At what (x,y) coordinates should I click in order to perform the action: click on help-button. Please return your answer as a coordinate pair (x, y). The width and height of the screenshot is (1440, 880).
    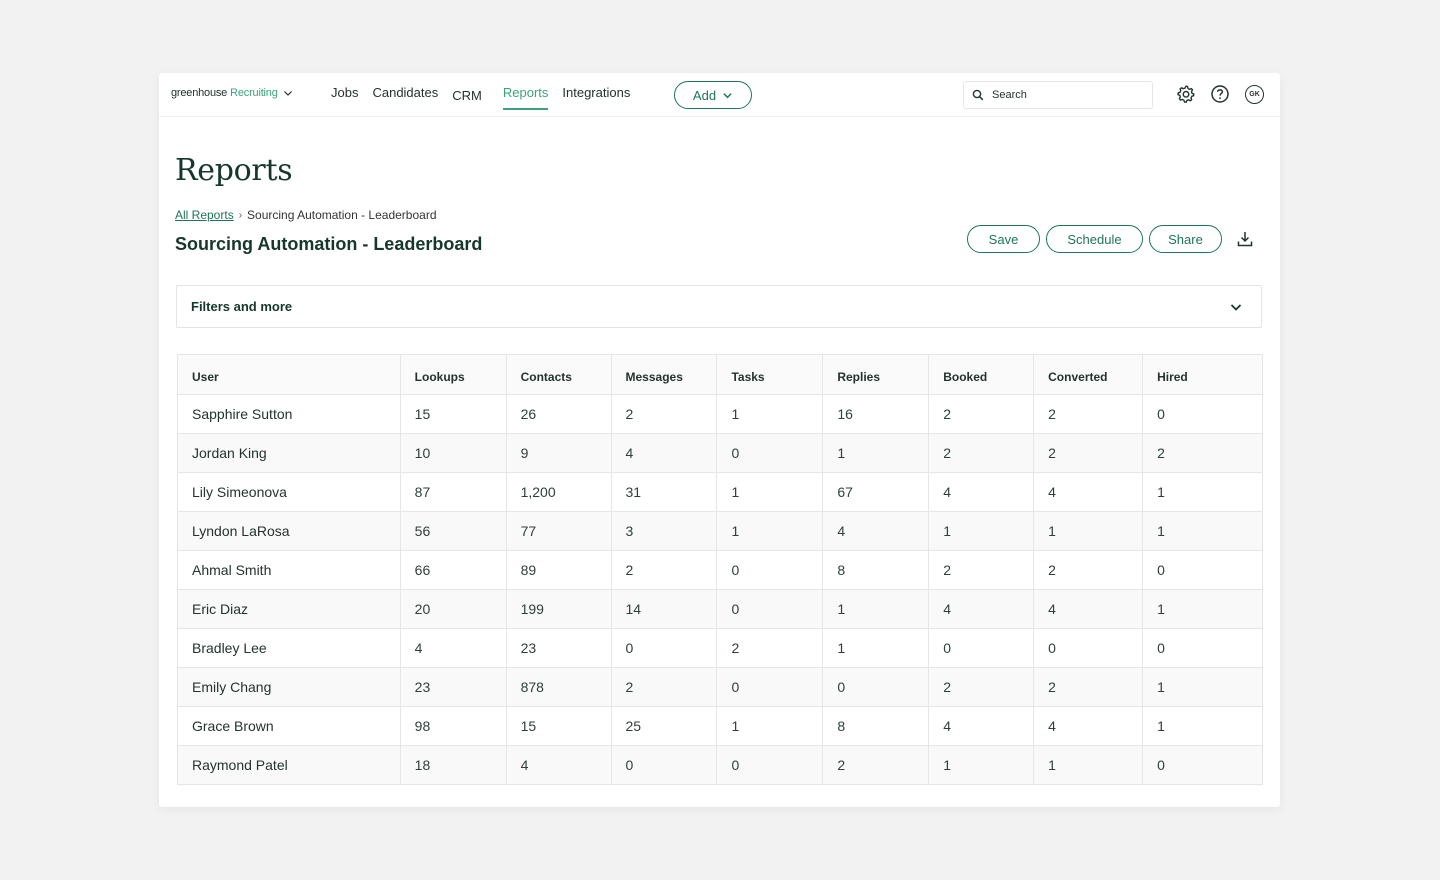
    Looking at the image, I should click on (1220, 94).